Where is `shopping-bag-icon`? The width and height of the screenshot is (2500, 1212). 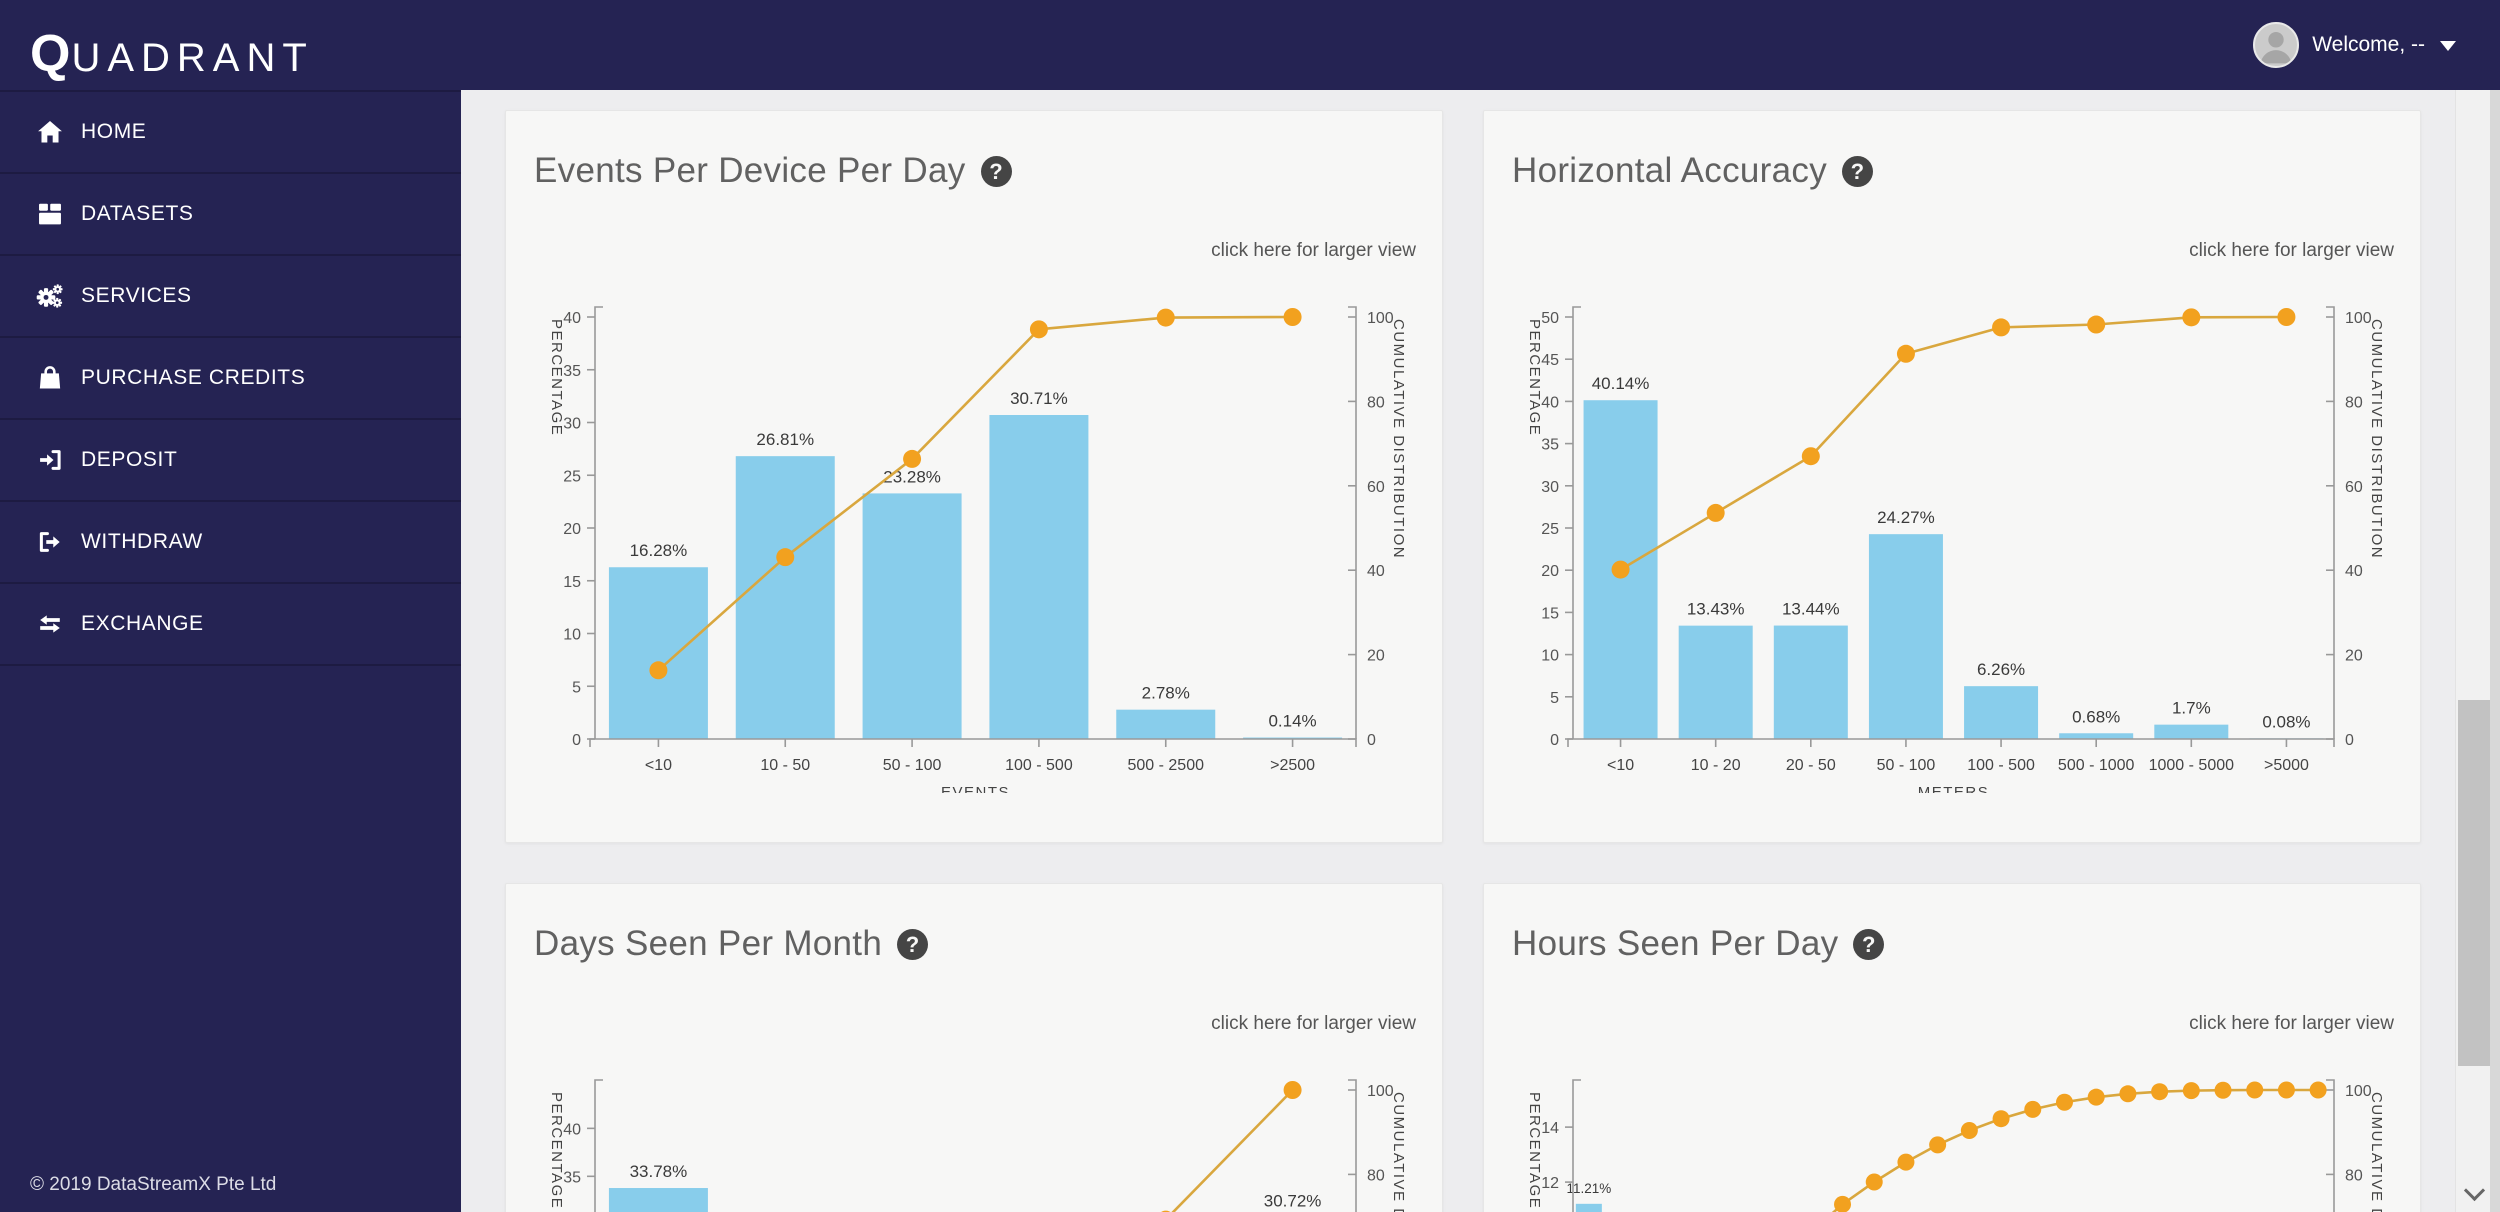
shopping-bag-icon is located at coordinates (50, 377).